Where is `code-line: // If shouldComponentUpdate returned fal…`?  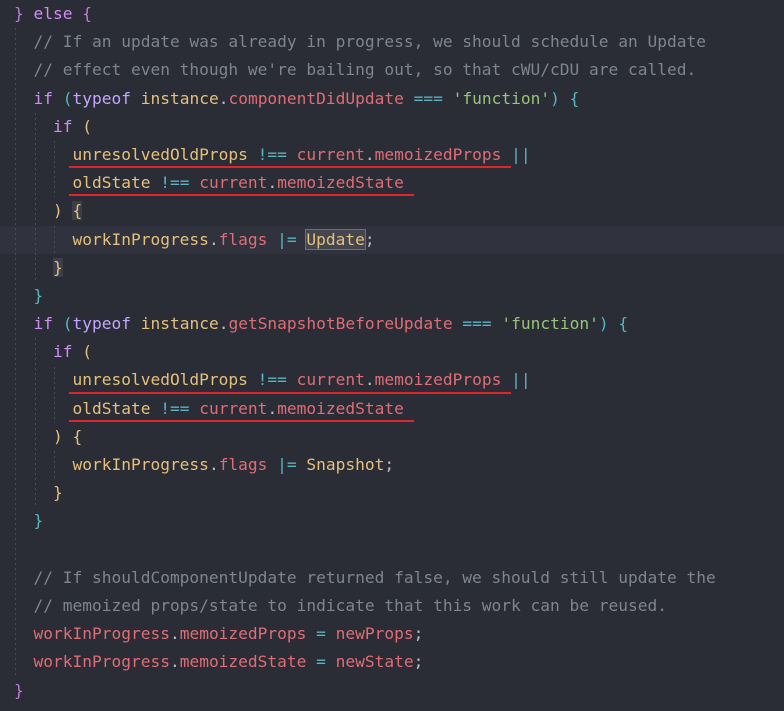
code-line: // If shouldComponentUpdate returned fal… is located at coordinates (392, 578).